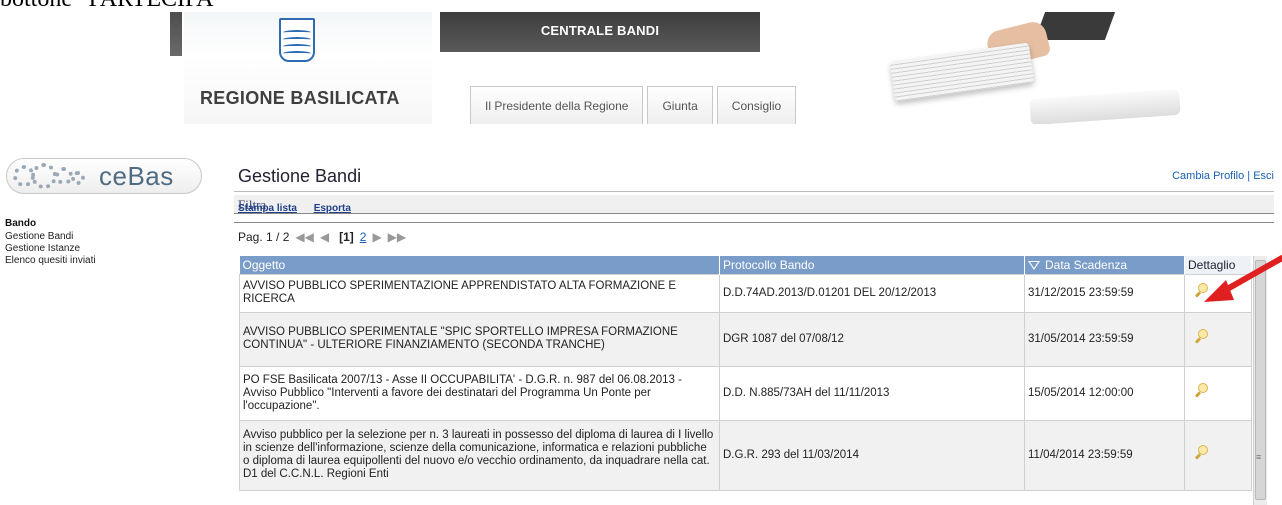  What do you see at coordinates (754, 222) in the screenshot?
I see `actions-divider` at bounding box center [754, 222].